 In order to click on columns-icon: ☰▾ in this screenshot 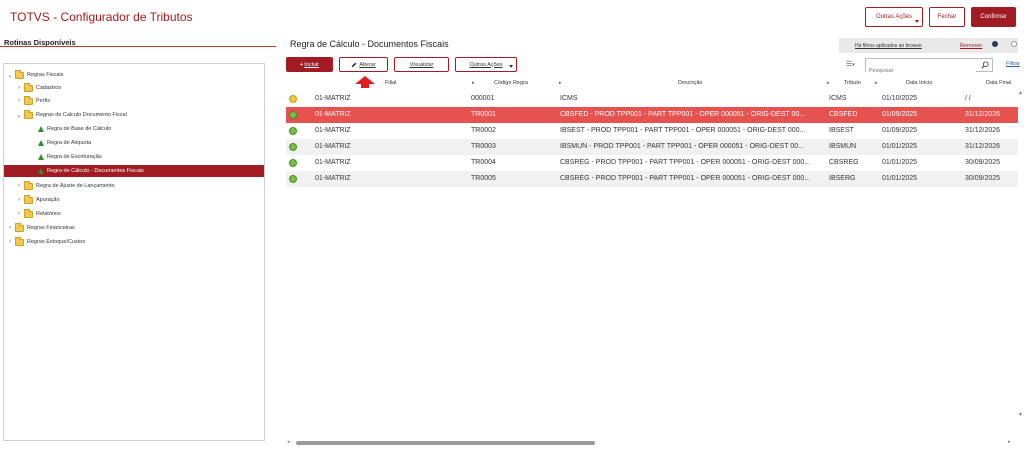, I will do `click(850, 64)`.